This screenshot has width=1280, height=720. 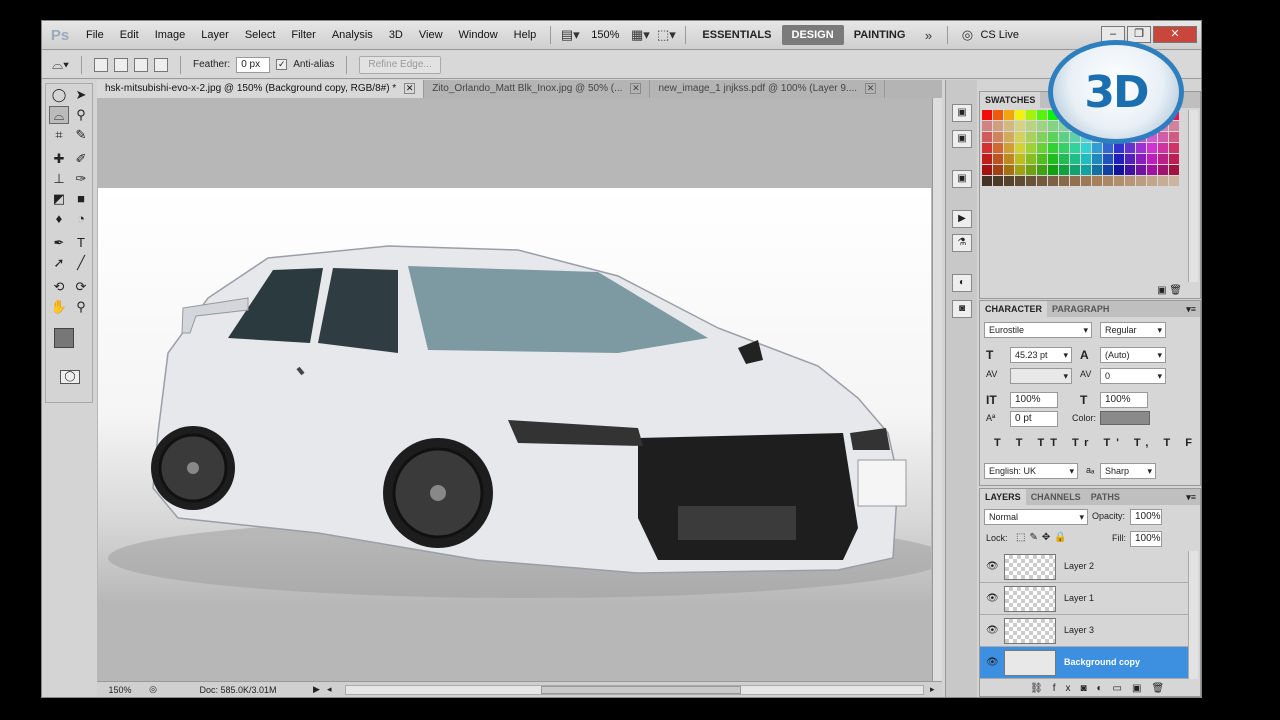 I want to click on menu-analysis: Analysis, so click(x=352, y=35).